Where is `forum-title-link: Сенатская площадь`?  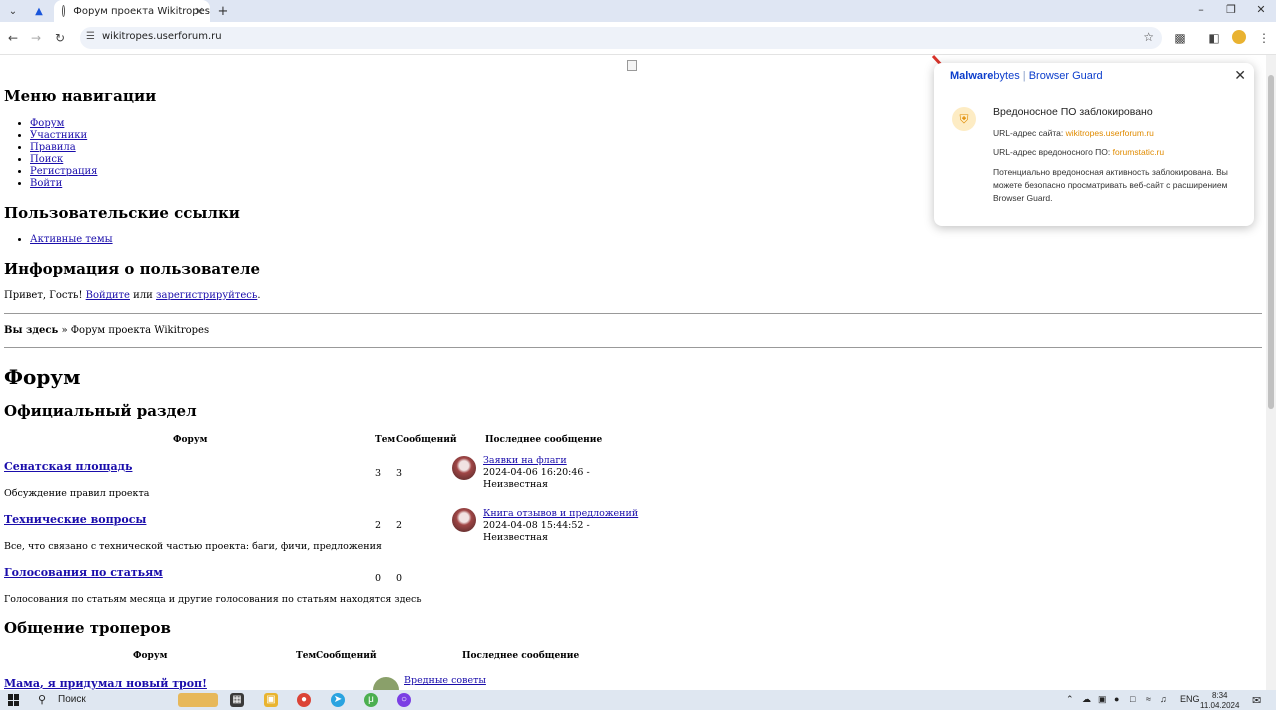 forum-title-link: Сенатская площадь is located at coordinates (68, 466).